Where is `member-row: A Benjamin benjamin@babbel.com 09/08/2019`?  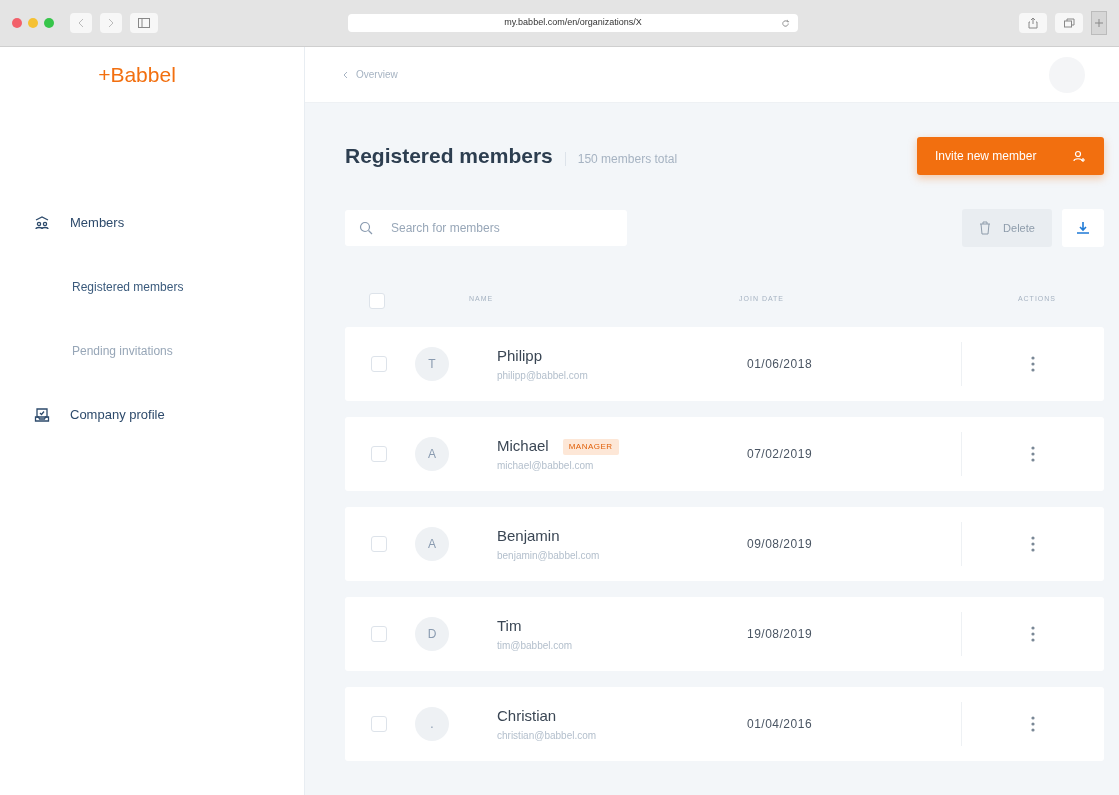
member-row: A Benjamin benjamin@babbel.com 09/08/2019 is located at coordinates (724, 544).